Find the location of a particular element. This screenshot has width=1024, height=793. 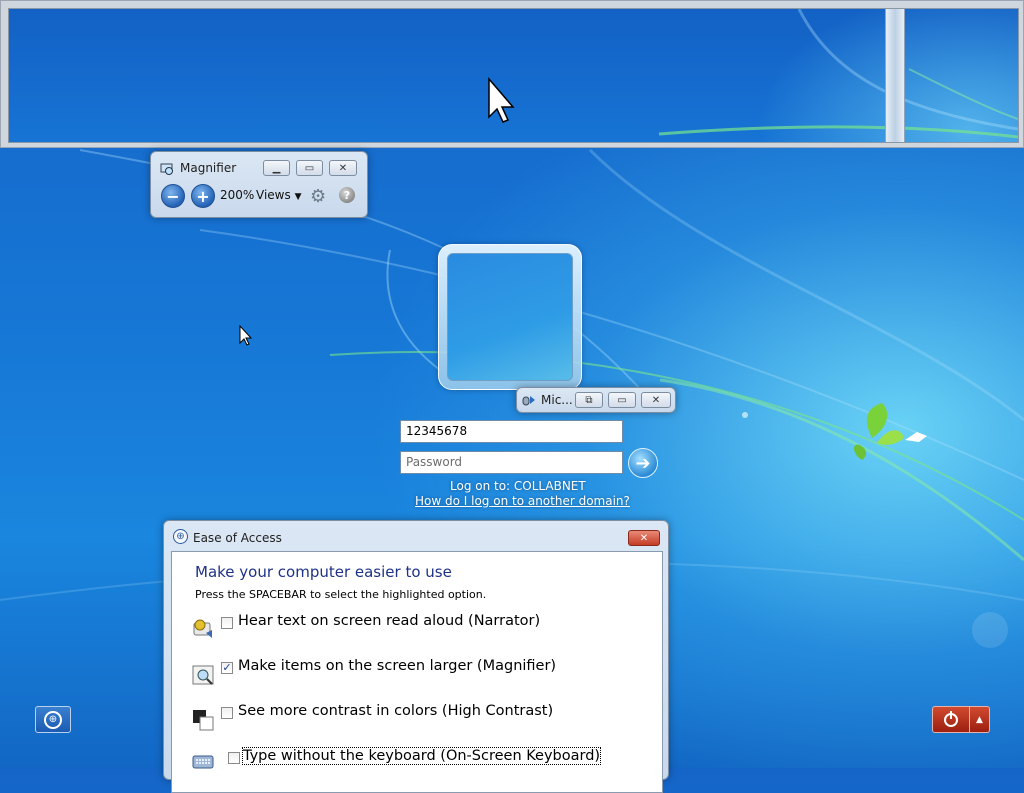

user-tile is located at coordinates (510, 317).